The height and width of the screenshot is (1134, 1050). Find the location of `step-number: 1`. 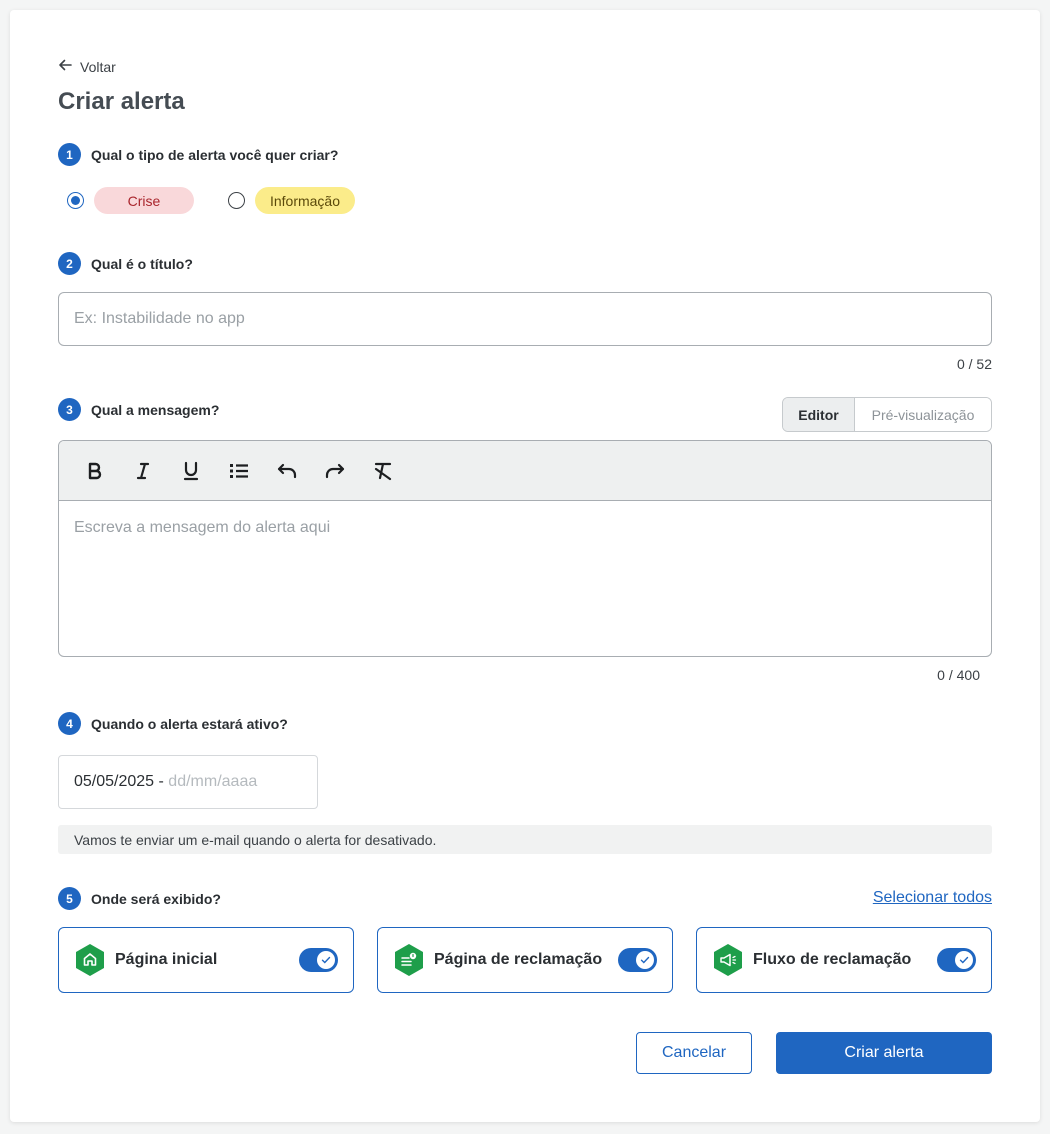

step-number: 1 is located at coordinates (69, 154).